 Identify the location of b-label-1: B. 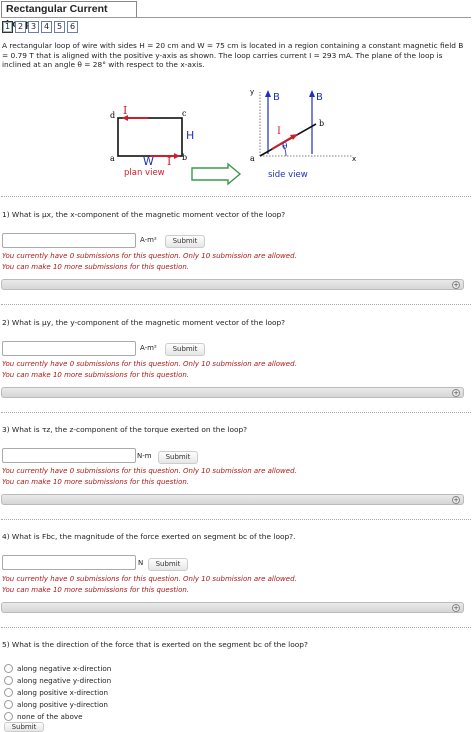
(276, 97).